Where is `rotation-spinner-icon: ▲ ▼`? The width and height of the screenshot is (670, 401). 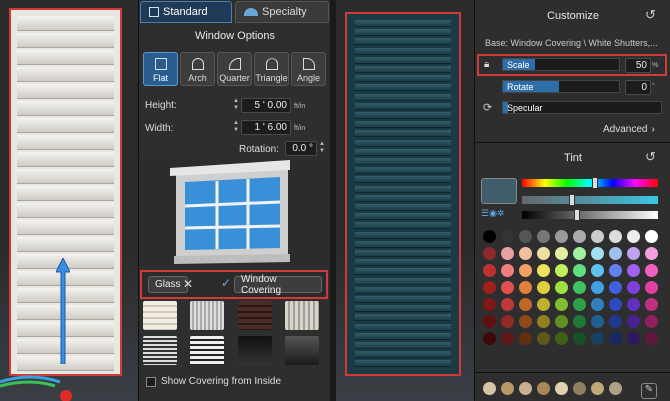 rotation-spinner-icon: ▲ ▼ is located at coordinates (322, 148).